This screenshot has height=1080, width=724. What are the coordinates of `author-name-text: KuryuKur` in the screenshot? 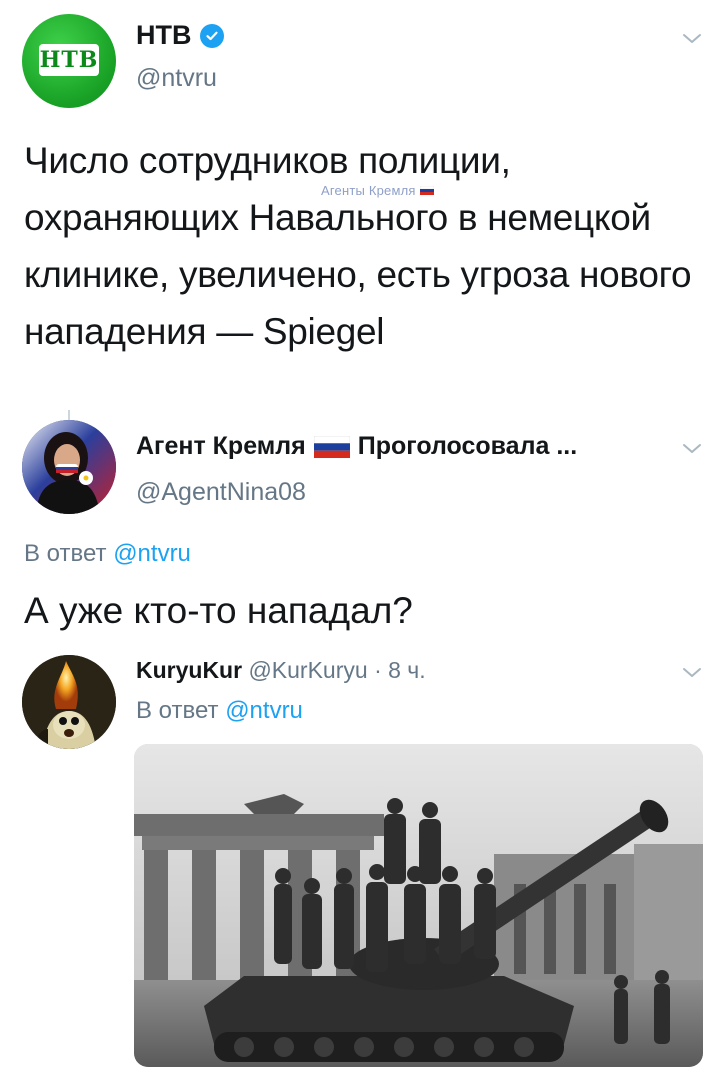 It's located at (189, 670).